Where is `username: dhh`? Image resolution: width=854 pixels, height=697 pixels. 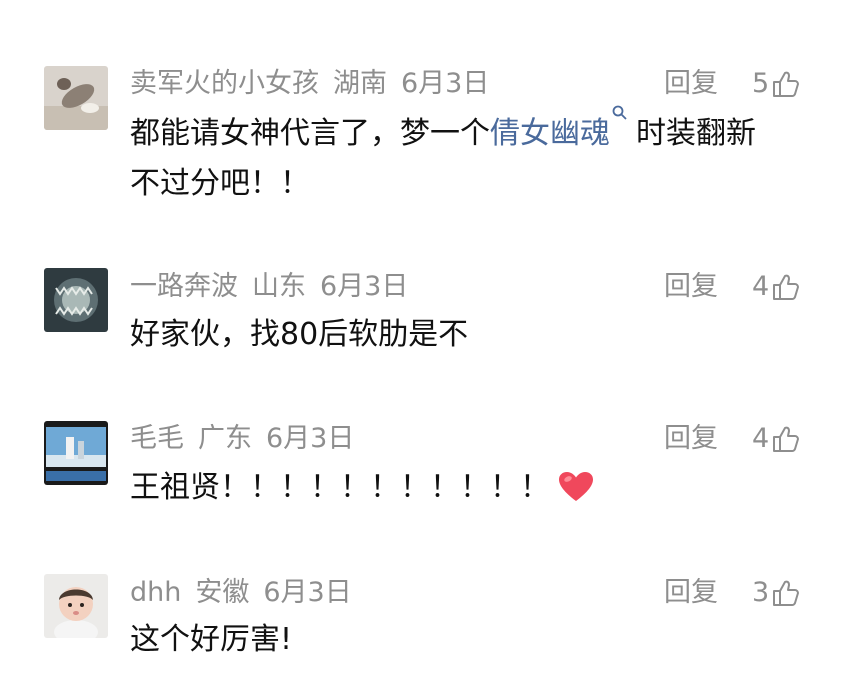
username: dhh is located at coordinates (155, 592).